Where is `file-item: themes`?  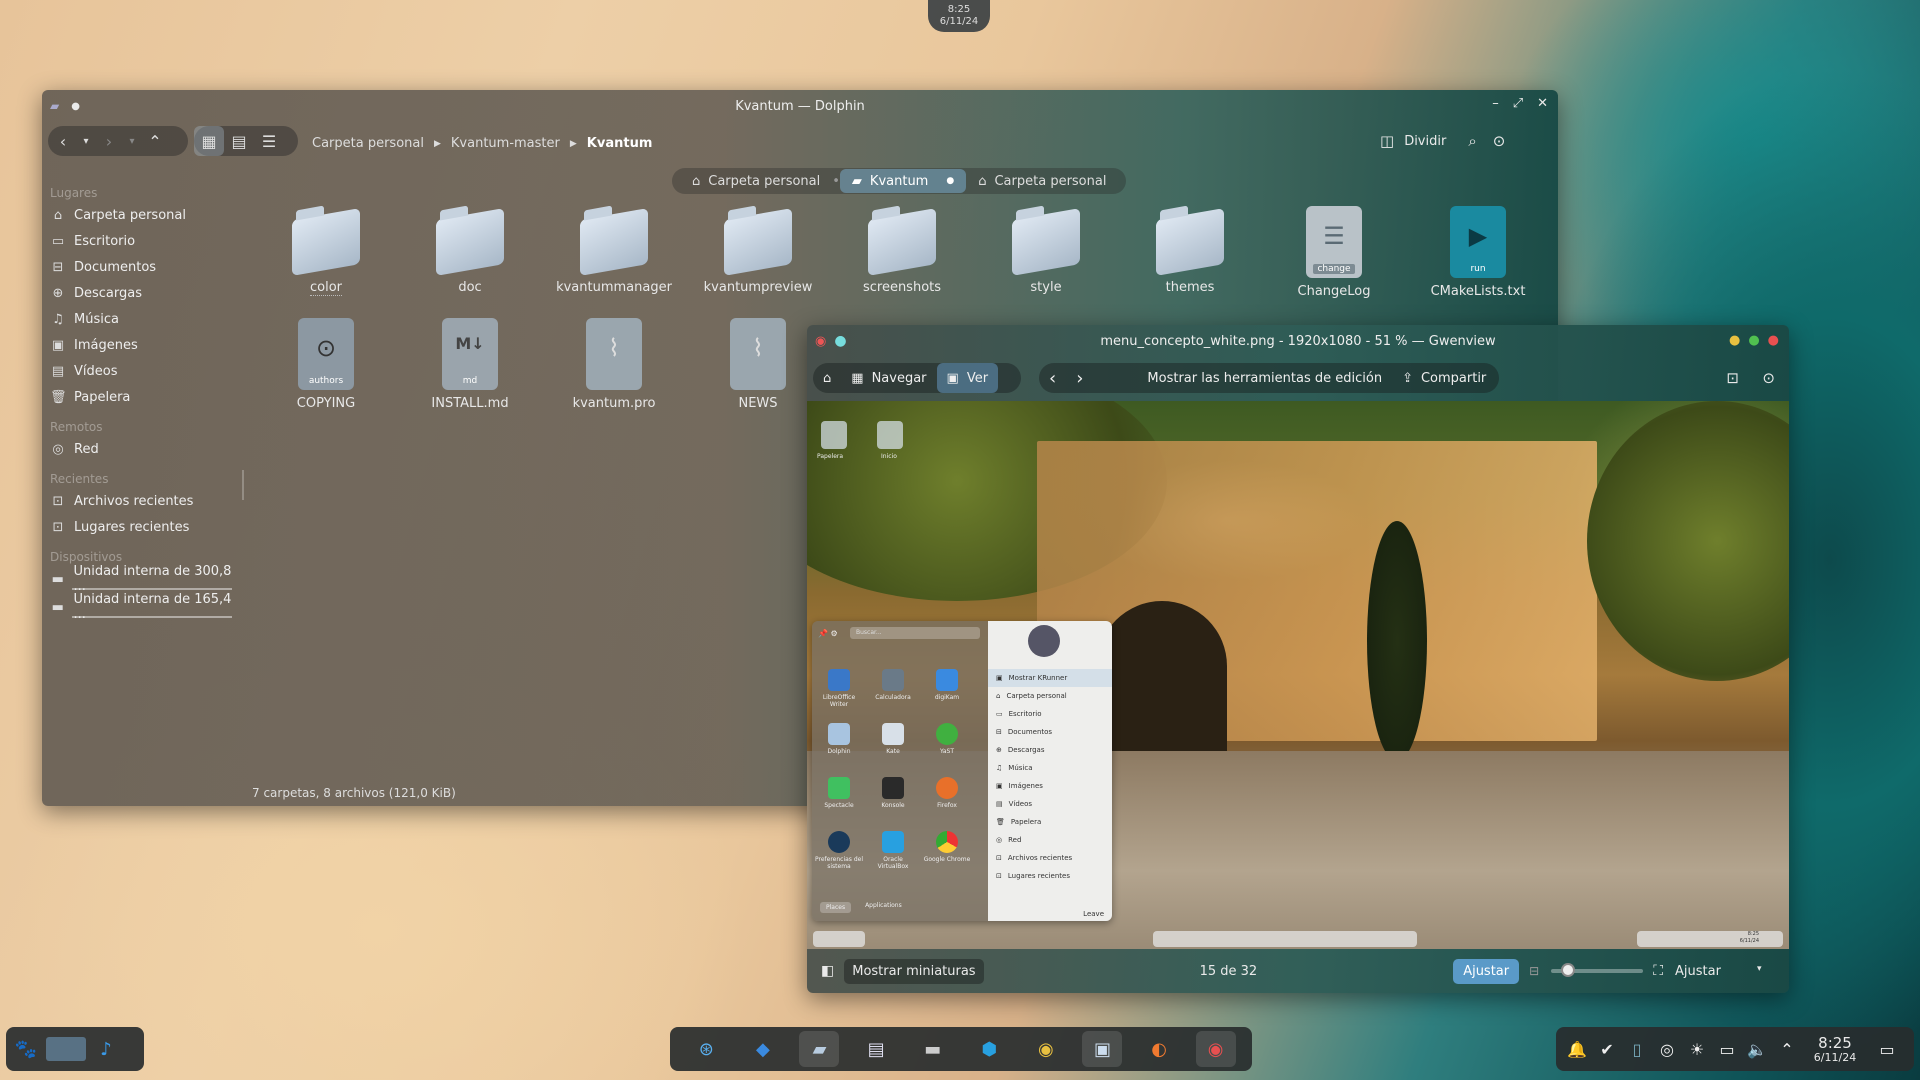 file-item: themes is located at coordinates (1190, 250).